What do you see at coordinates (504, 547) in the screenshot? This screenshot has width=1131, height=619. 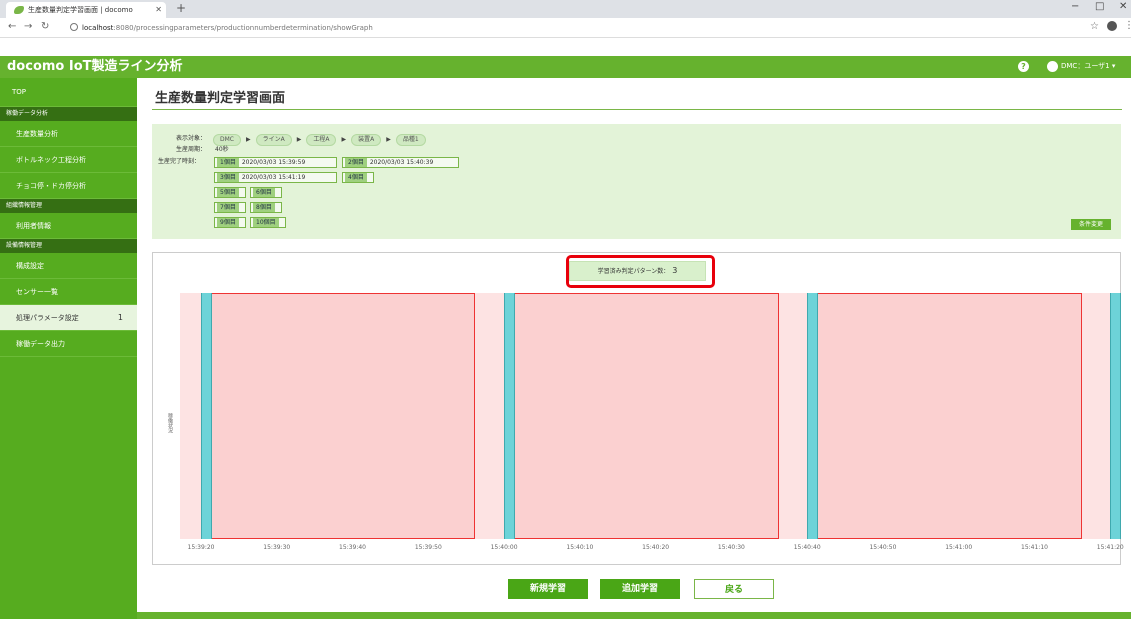 I see `x-tick-label: 15:40:00` at bounding box center [504, 547].